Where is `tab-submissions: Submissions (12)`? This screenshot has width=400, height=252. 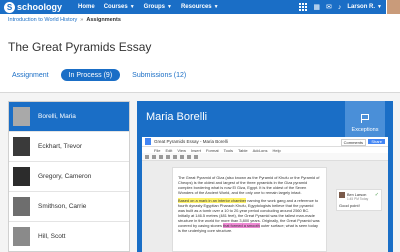 tab-submissions: Submissions (12) is located at coordinates (159, 75).